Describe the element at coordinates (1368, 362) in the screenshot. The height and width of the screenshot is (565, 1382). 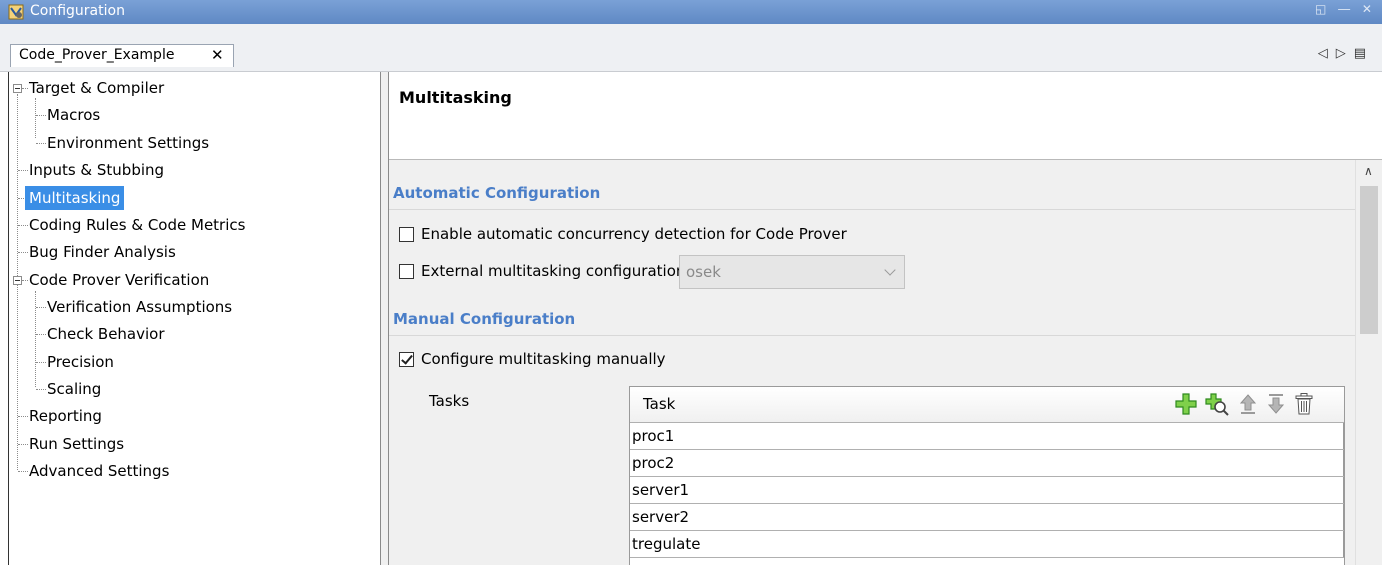
I see `vertical-scrollbar: ∧` at that location.